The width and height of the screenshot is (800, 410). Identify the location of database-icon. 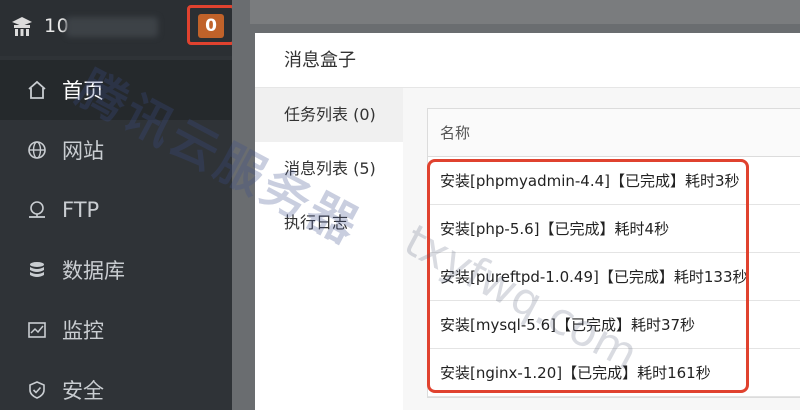
(37, 270).